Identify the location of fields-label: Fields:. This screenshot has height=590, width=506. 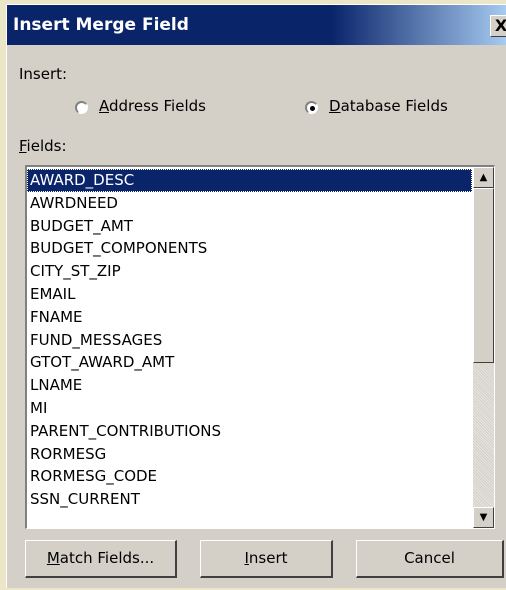
(43, 146).